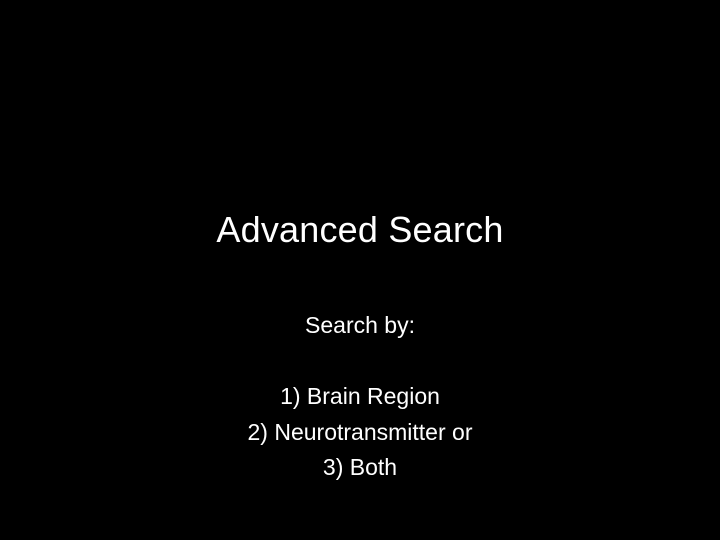 The height and width of the screenshot is (540, 720). I want to click on option-neurotransmitter: 2) Neurotransmitter or, so click(360, 431).